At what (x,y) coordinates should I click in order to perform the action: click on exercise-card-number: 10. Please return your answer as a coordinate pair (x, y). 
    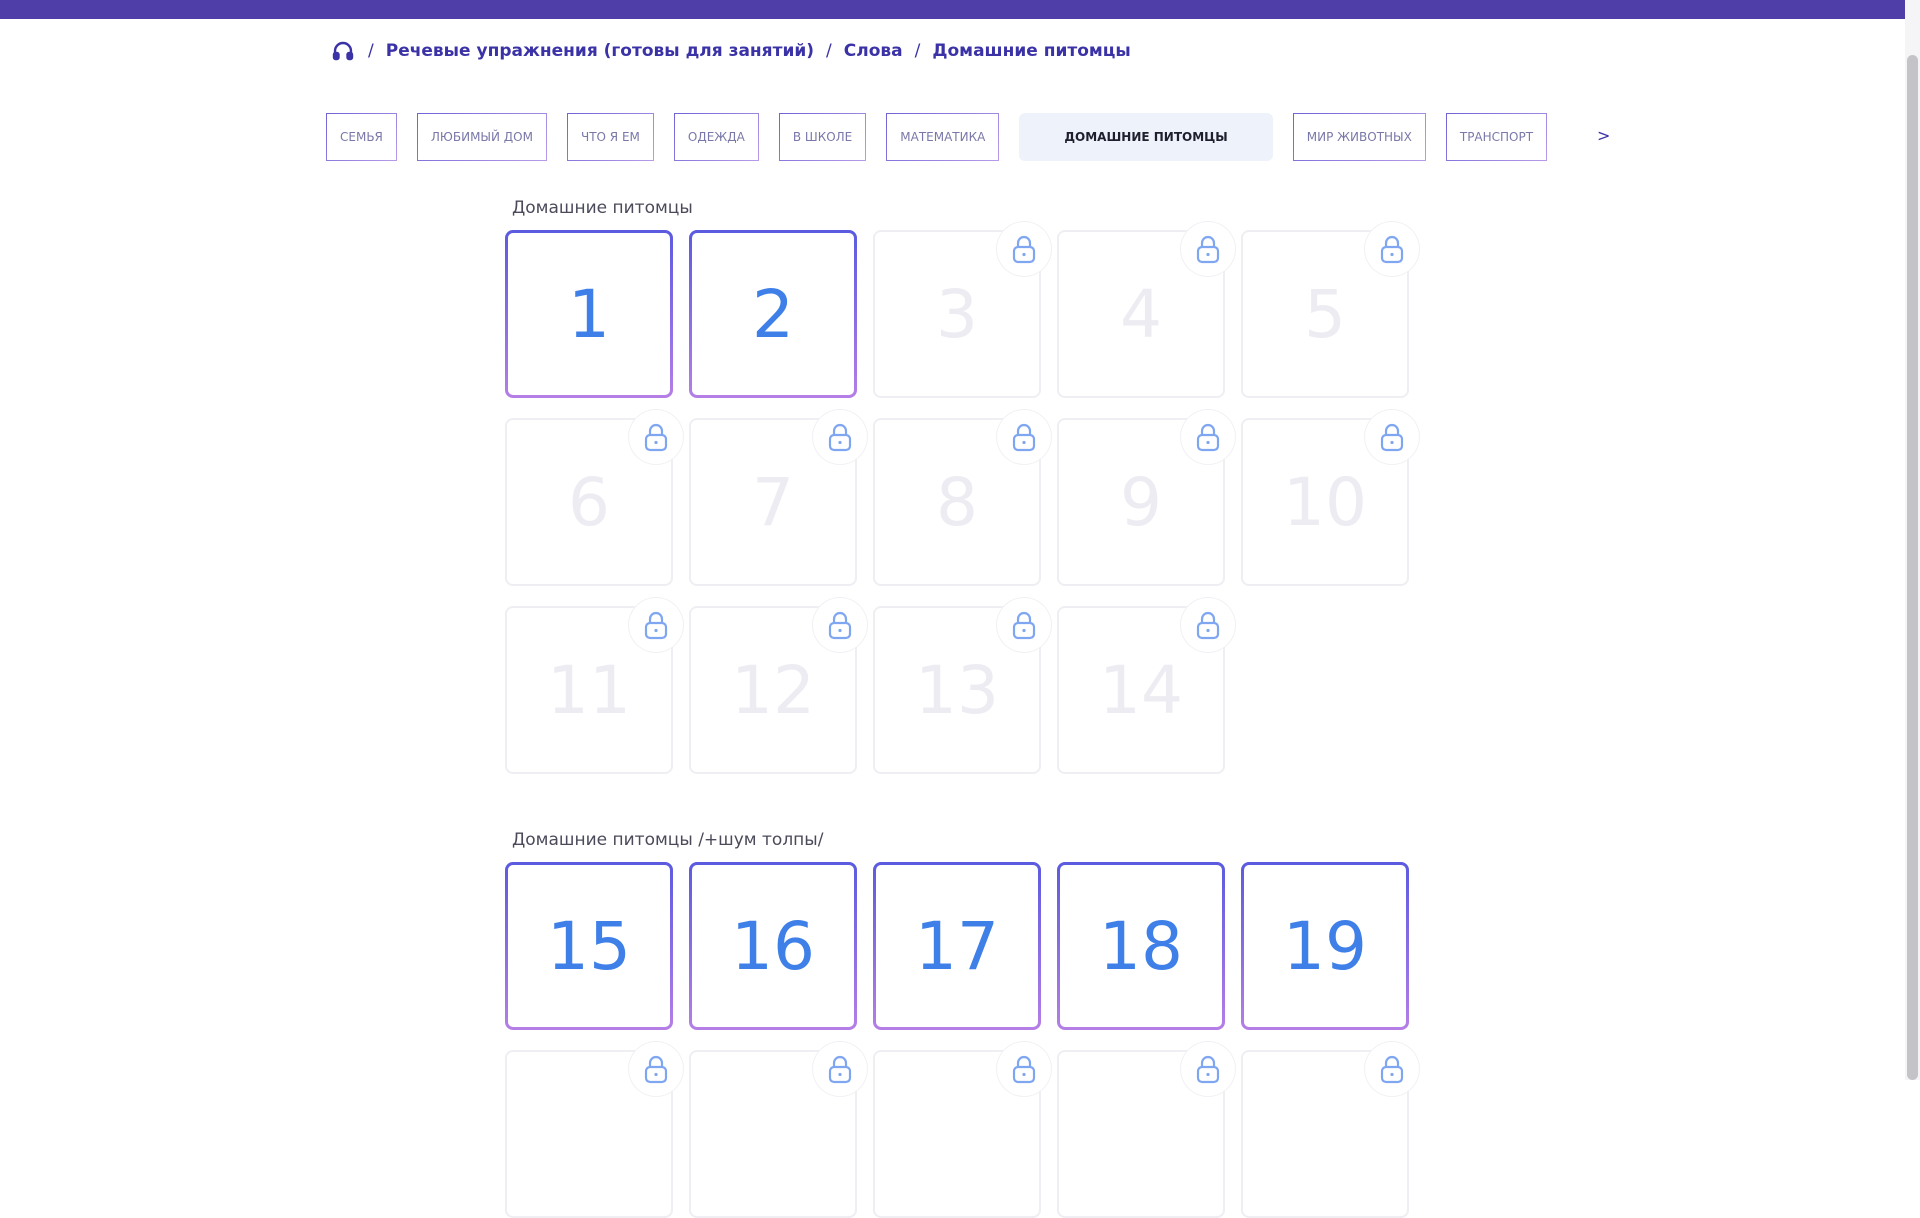
    Looking at the image, I should click on (1325, 502).